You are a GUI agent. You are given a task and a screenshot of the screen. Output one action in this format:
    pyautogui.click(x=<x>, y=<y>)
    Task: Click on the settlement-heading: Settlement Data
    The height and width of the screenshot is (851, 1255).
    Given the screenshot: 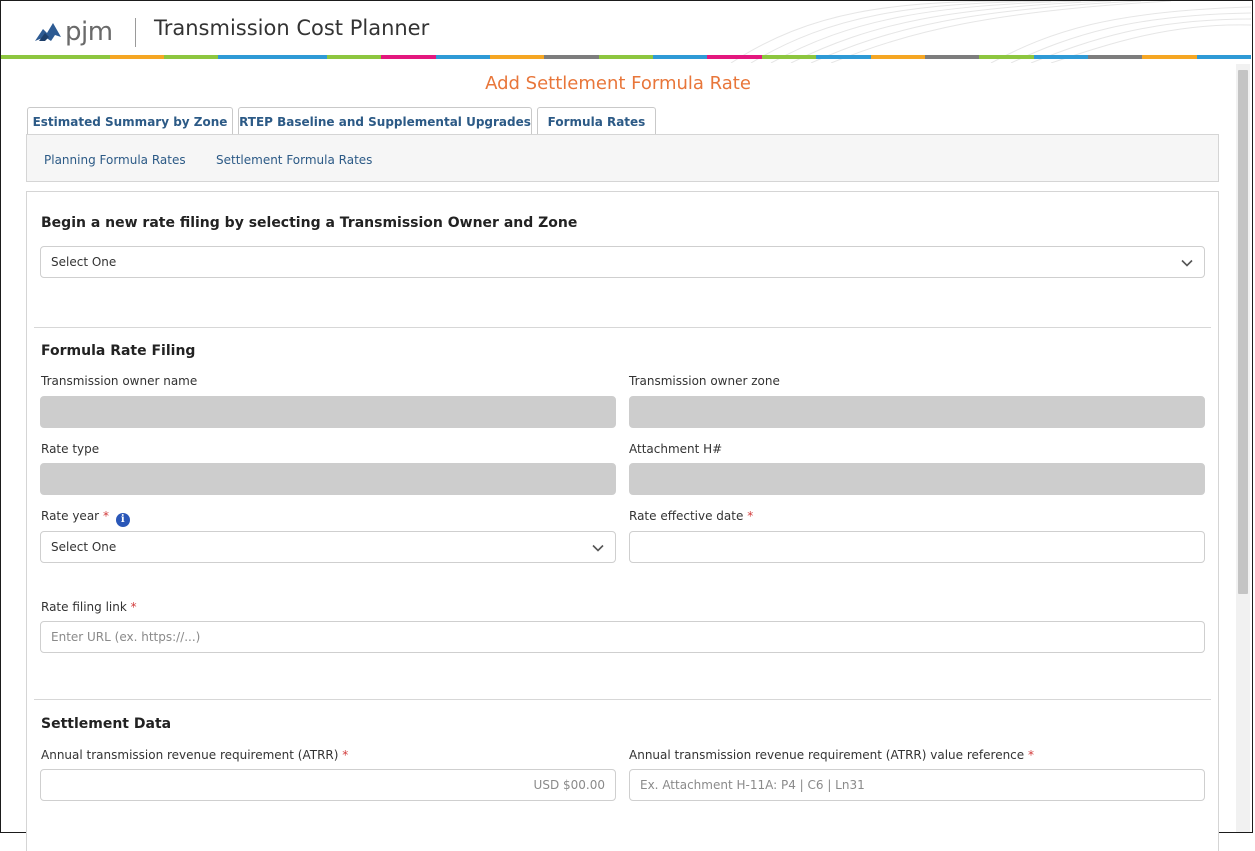 What is the action you would take?
    pyautogui.click(x=106, y=724)
    